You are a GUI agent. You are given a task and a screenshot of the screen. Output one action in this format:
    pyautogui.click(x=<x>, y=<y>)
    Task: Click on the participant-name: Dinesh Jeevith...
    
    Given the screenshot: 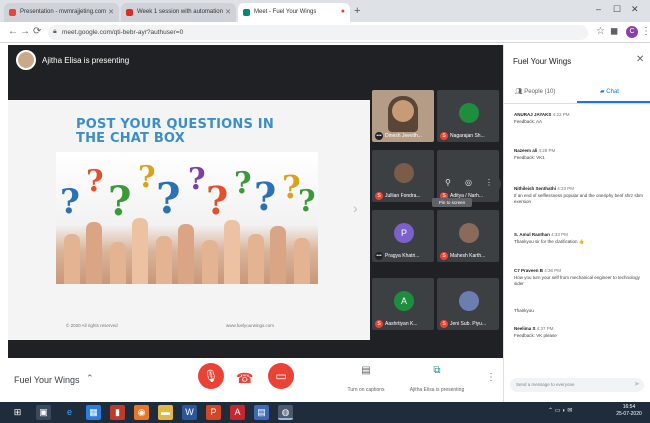 What is the action you would take?
    pyautogui.click(x=403, y=136)
    